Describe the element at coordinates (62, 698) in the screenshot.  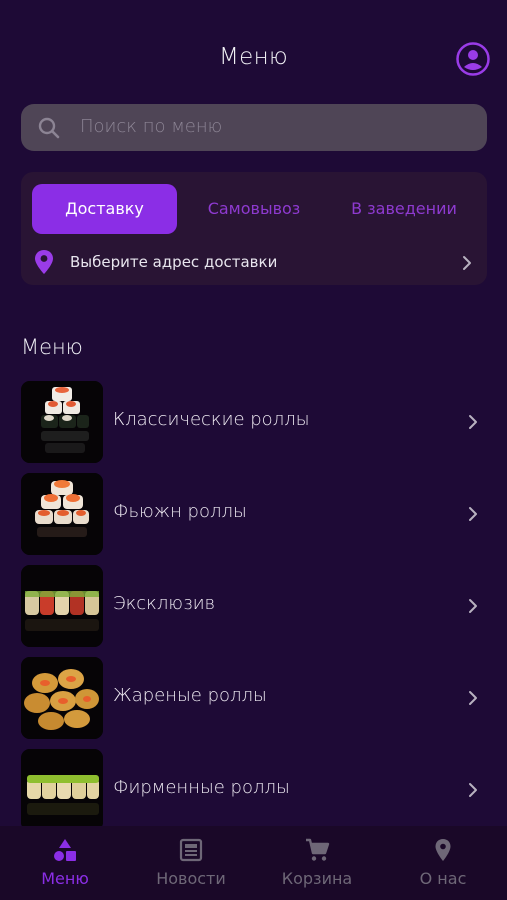
I see `fried-rolls-image` at that location.